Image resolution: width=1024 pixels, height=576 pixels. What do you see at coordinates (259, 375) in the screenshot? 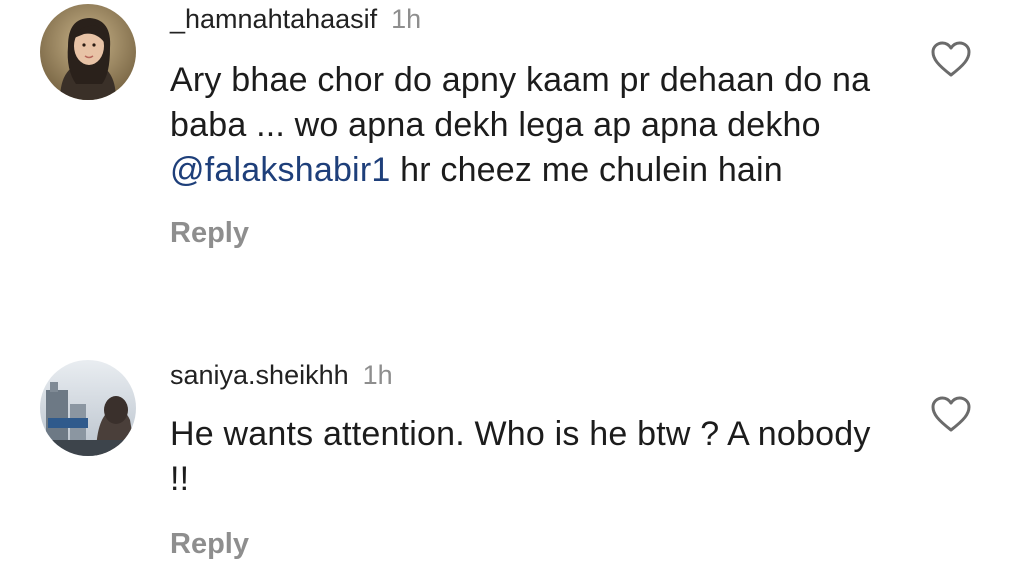
I see `username: saniya.sheikhh` at bounding box center [259, 375].